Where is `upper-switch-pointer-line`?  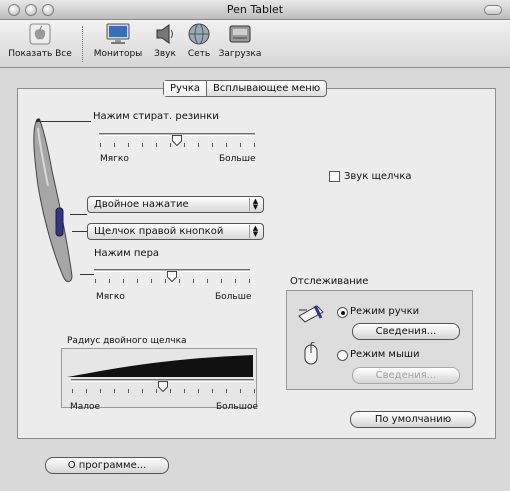
upper-switch-pointer-line is located at coordinates (78, 214).